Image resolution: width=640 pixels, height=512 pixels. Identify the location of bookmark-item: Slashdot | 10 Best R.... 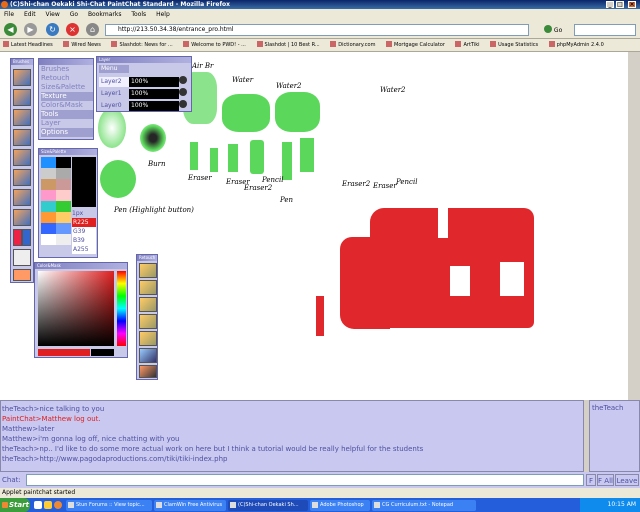
(288, 45).